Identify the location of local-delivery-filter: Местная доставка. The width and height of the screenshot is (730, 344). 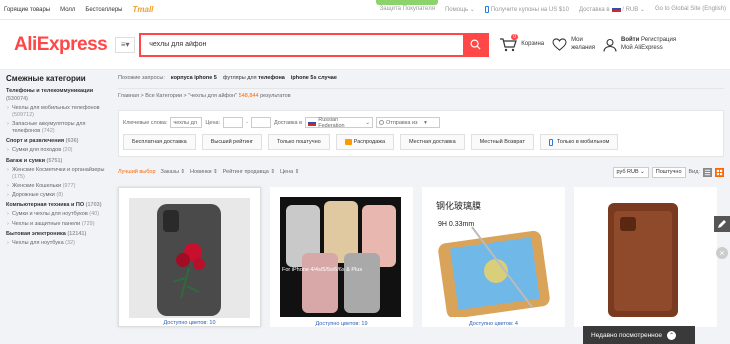
(432, 142).